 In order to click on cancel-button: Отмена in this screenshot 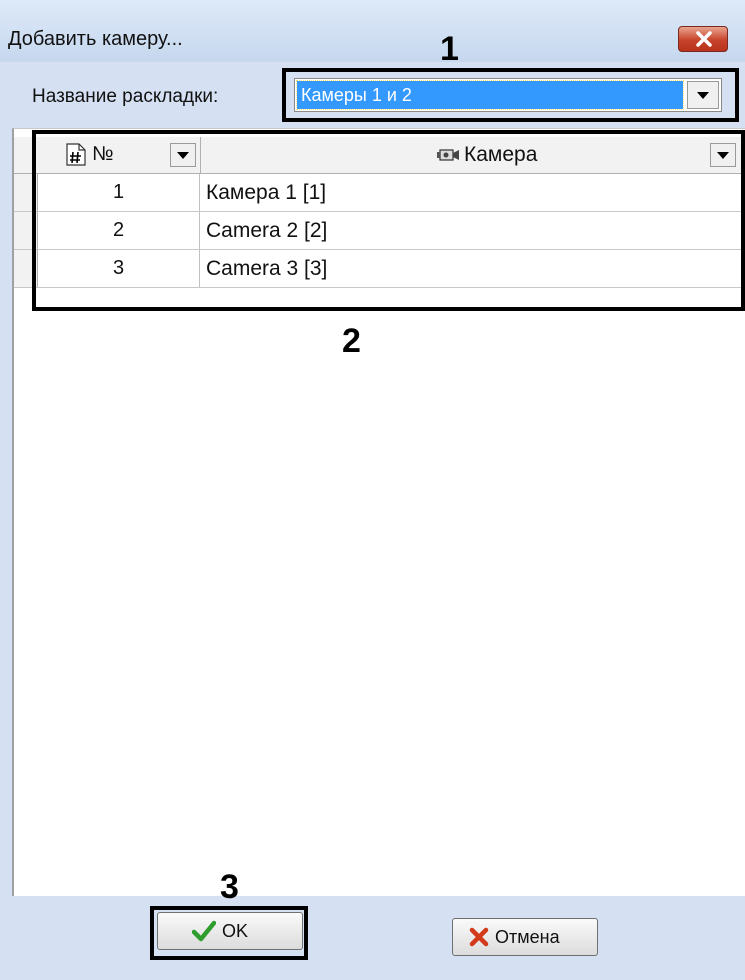, I will do `click(525, 937)`.